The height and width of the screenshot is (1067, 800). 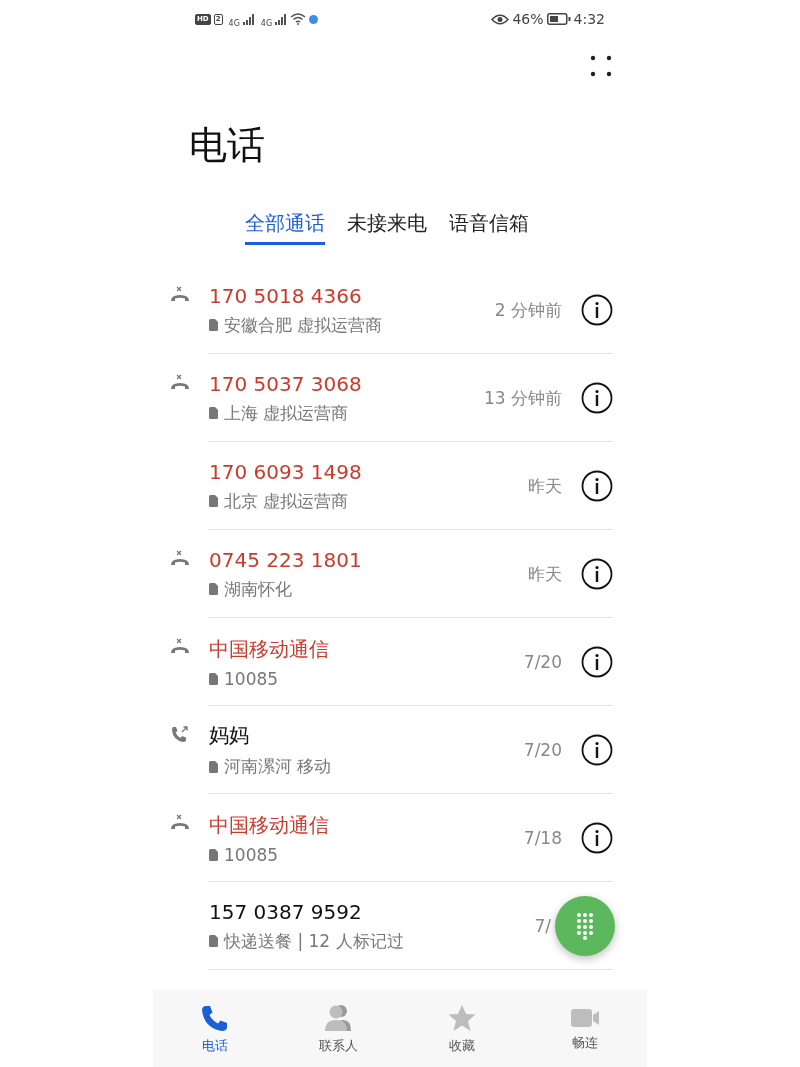 What do you see at coordinates (462, 1028) in the screenshot?
I see `nav-tab: 收藏` at bounding box center [462, 1028].